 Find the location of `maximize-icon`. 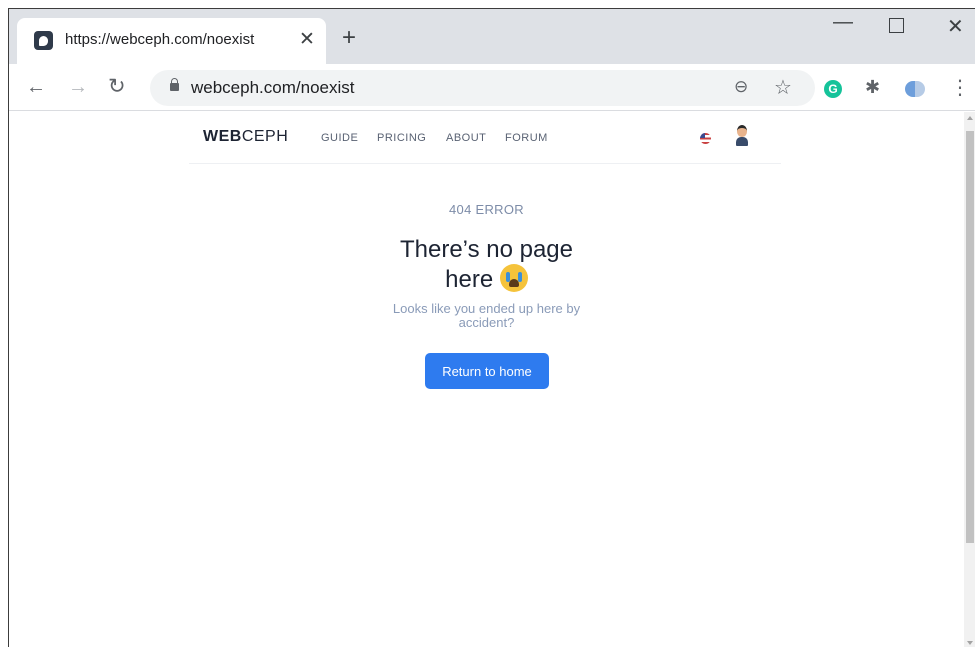

maximize-icon is located at coordinates (896, 25).